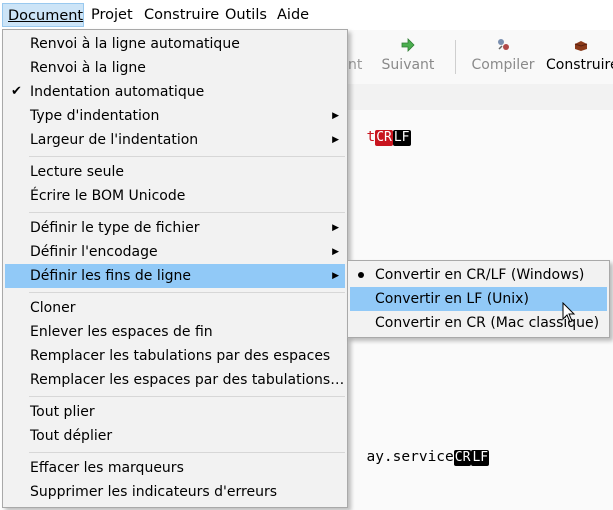 Image resolution: width=613 pixels, height=510 pixels. Describe the element at coordinates (175, 252) in the screenshot. I see `menu-item-encoding: Définir l'encodage ▶` at that location.